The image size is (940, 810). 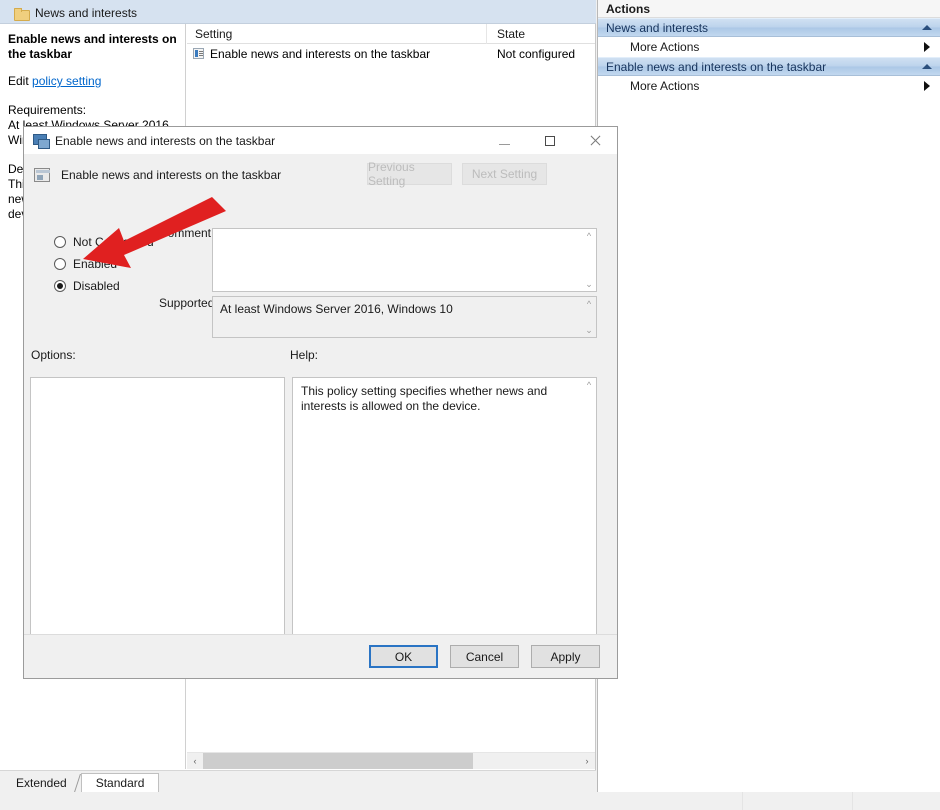 I want to click on tab-extended-label: Extended, so click(x=41, y=782).